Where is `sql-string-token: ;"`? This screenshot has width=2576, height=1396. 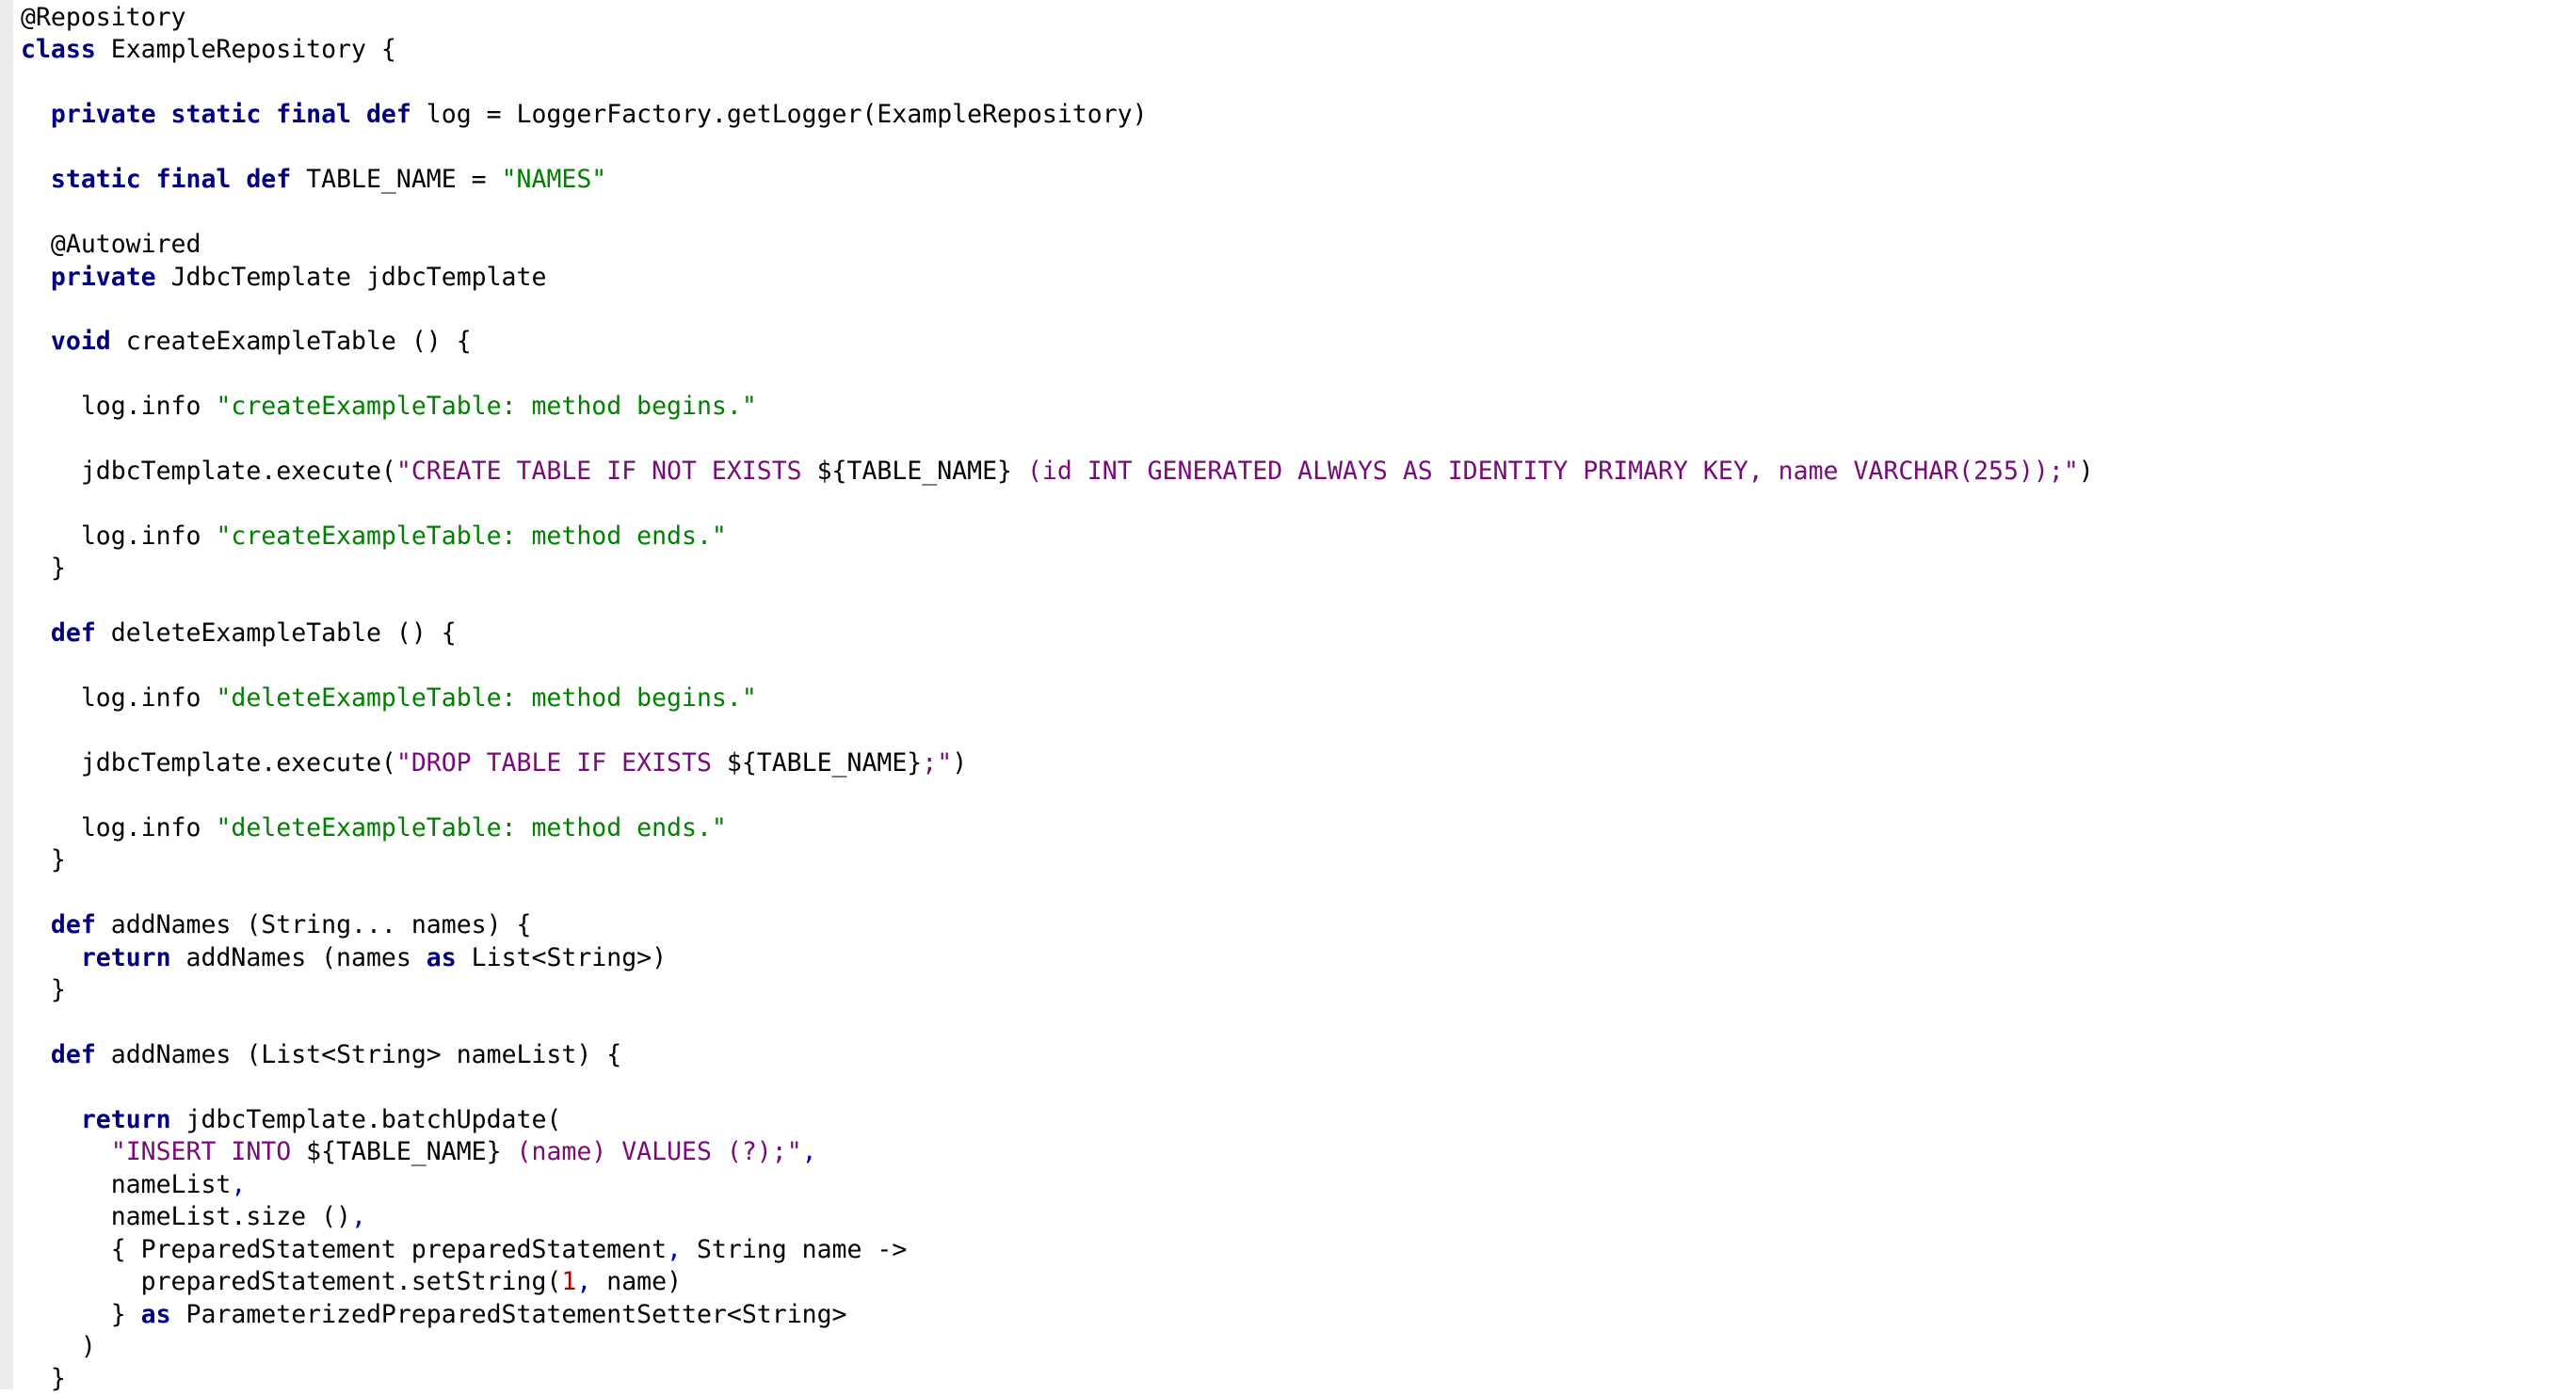
sql-string-token: ;" is located at coordinates (937, 763).